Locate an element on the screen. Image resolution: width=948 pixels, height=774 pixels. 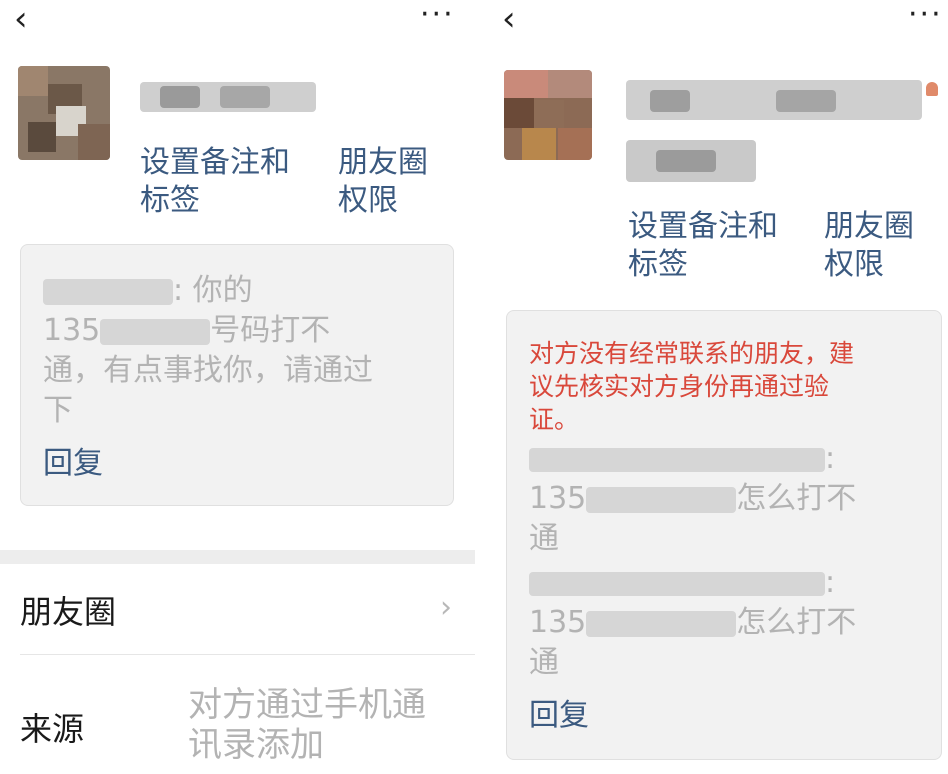
security-warning: 对方没有经常联系的朋友，建 议先核实对方身份再通过验 证。 is located at coordinates (692, 386).